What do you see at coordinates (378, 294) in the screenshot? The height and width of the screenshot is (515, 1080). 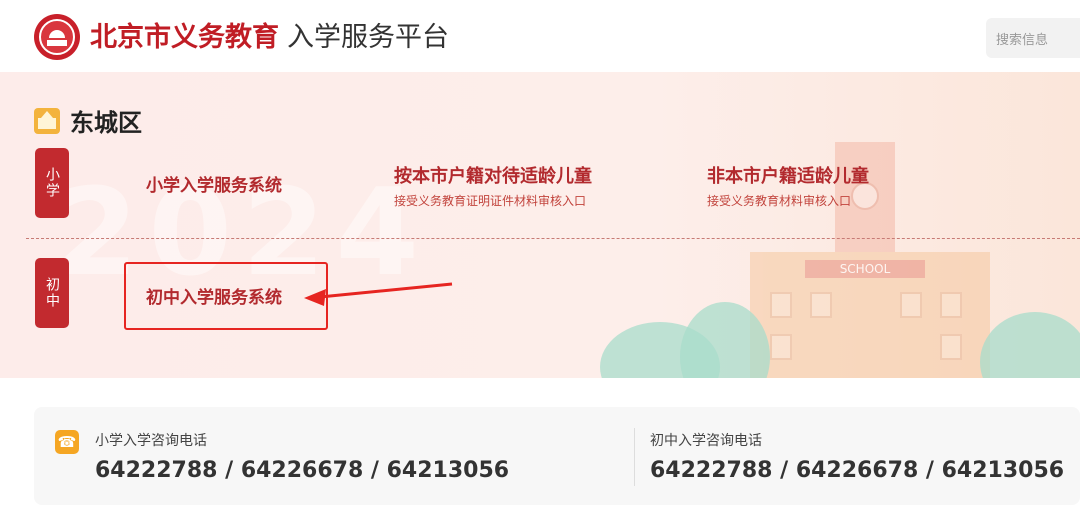 I see `arrow-icon` at bounding box center [378, 294].